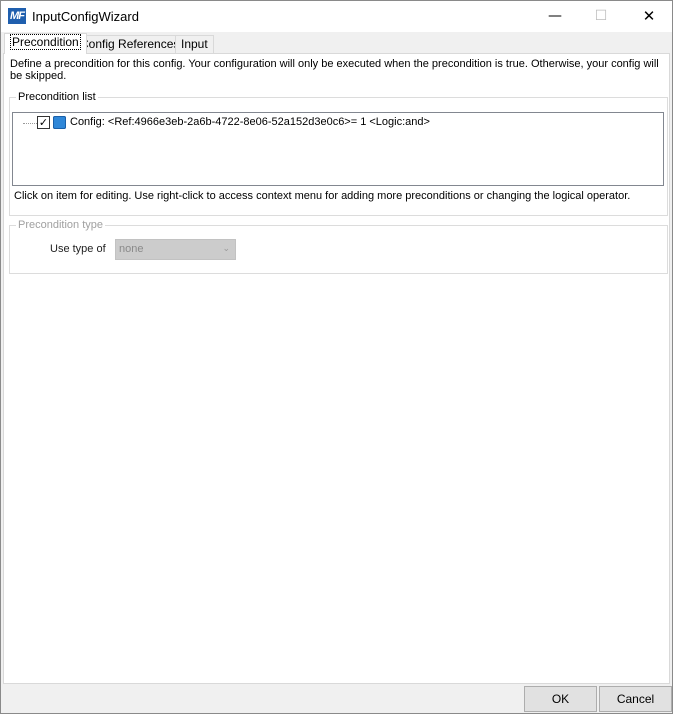 This screenshot has width=673, height=714. I want to click on window-title: InputConfigWizard, so click(85, 16).